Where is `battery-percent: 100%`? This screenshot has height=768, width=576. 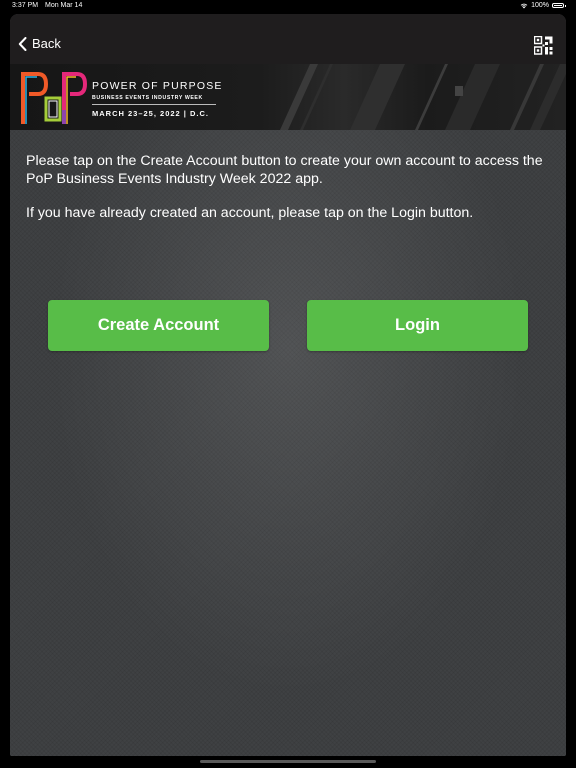
battery-percent: 100% is located at coordinates (540, 5).